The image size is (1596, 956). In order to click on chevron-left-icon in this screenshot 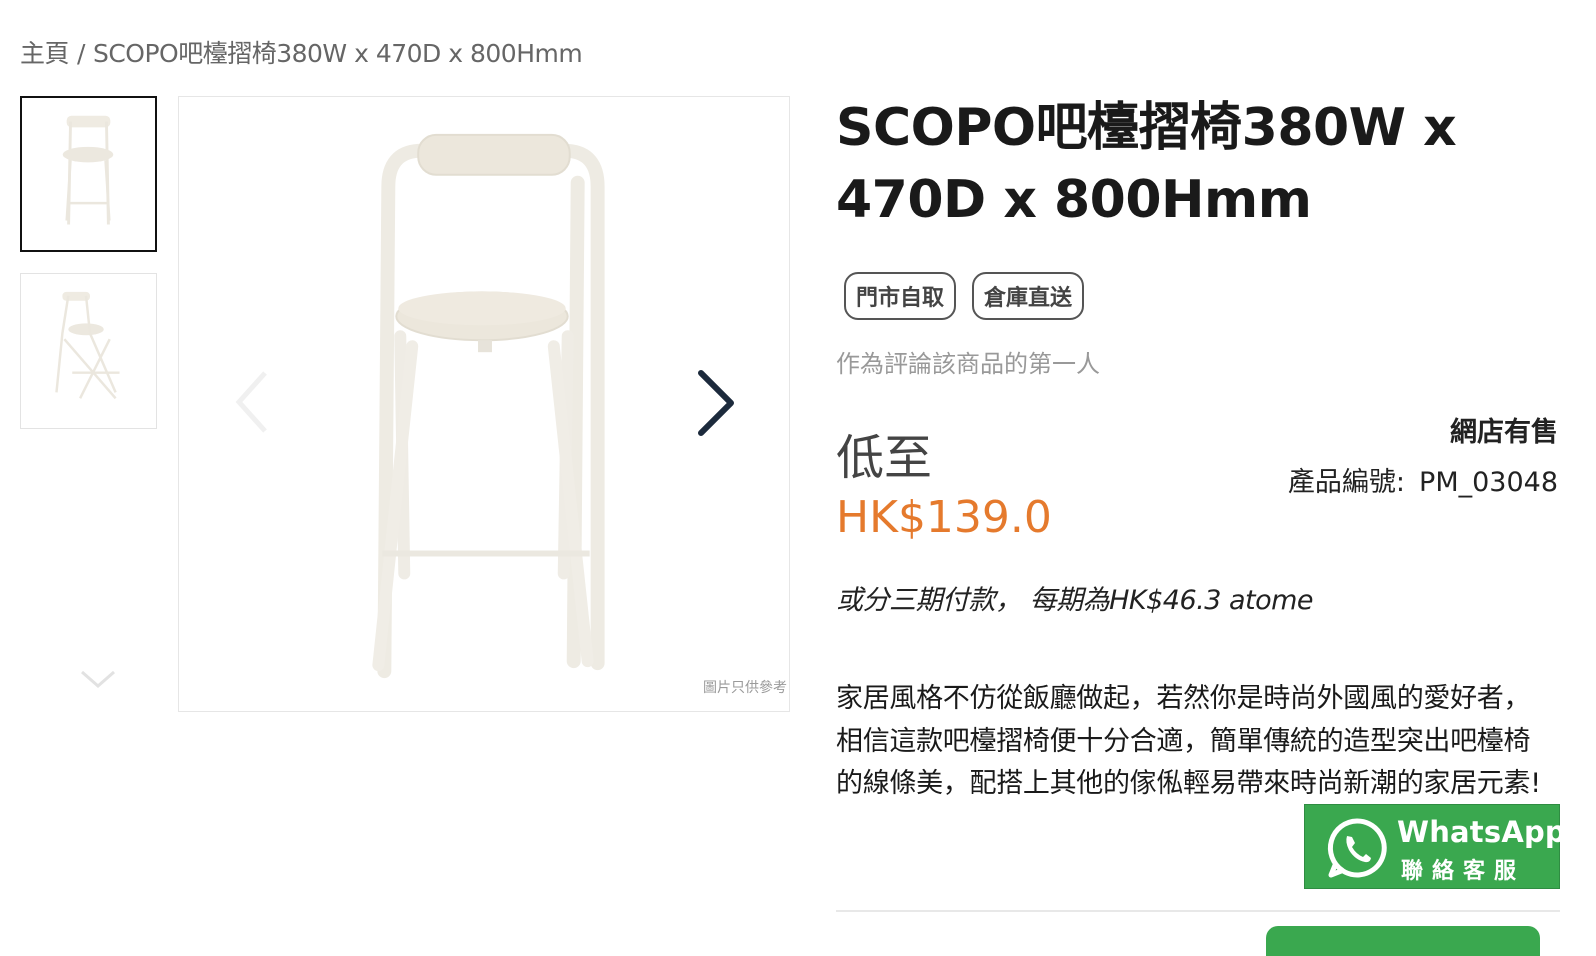, I will do `click(251, 402)`.